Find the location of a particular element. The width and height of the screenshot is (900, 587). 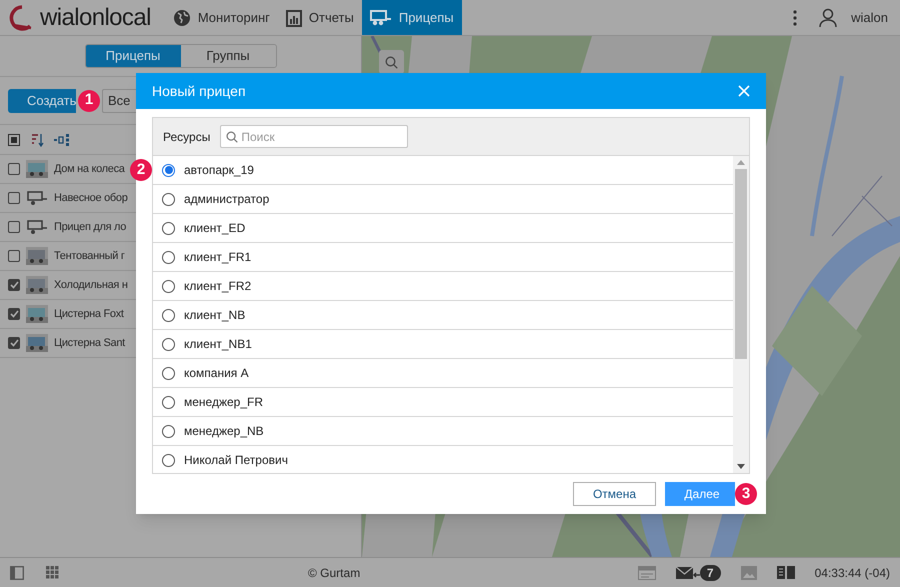

filter-label: Ресурсы is located at coordinates (186, 137).